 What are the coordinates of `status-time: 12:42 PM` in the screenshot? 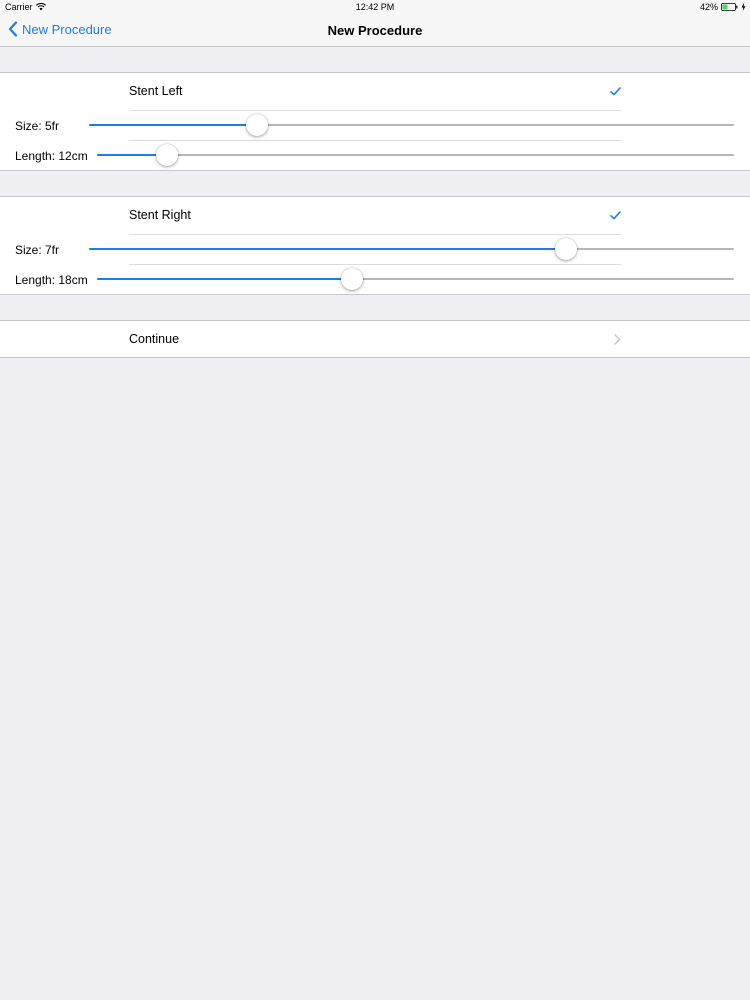 It's located at (375, 7).